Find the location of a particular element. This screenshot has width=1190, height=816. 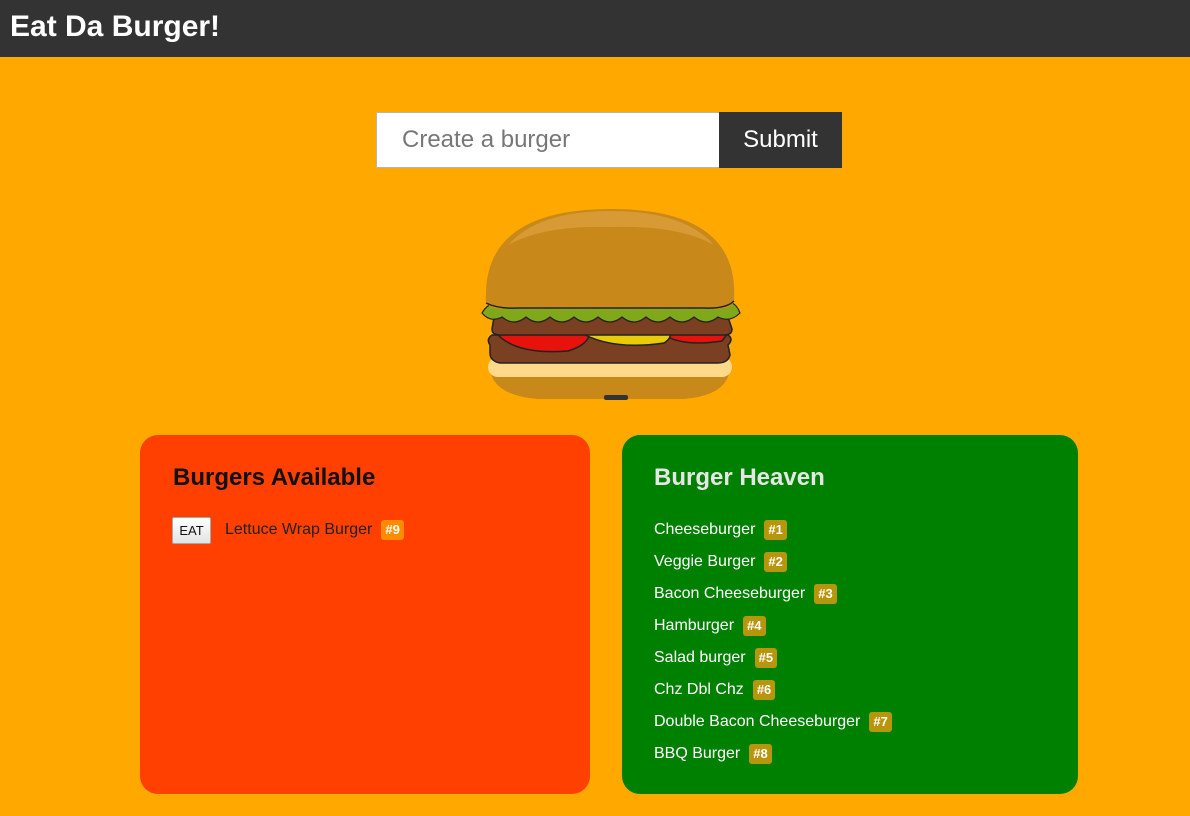

list-item: Cheeseburger #1 is located at coordinates (773, 530).